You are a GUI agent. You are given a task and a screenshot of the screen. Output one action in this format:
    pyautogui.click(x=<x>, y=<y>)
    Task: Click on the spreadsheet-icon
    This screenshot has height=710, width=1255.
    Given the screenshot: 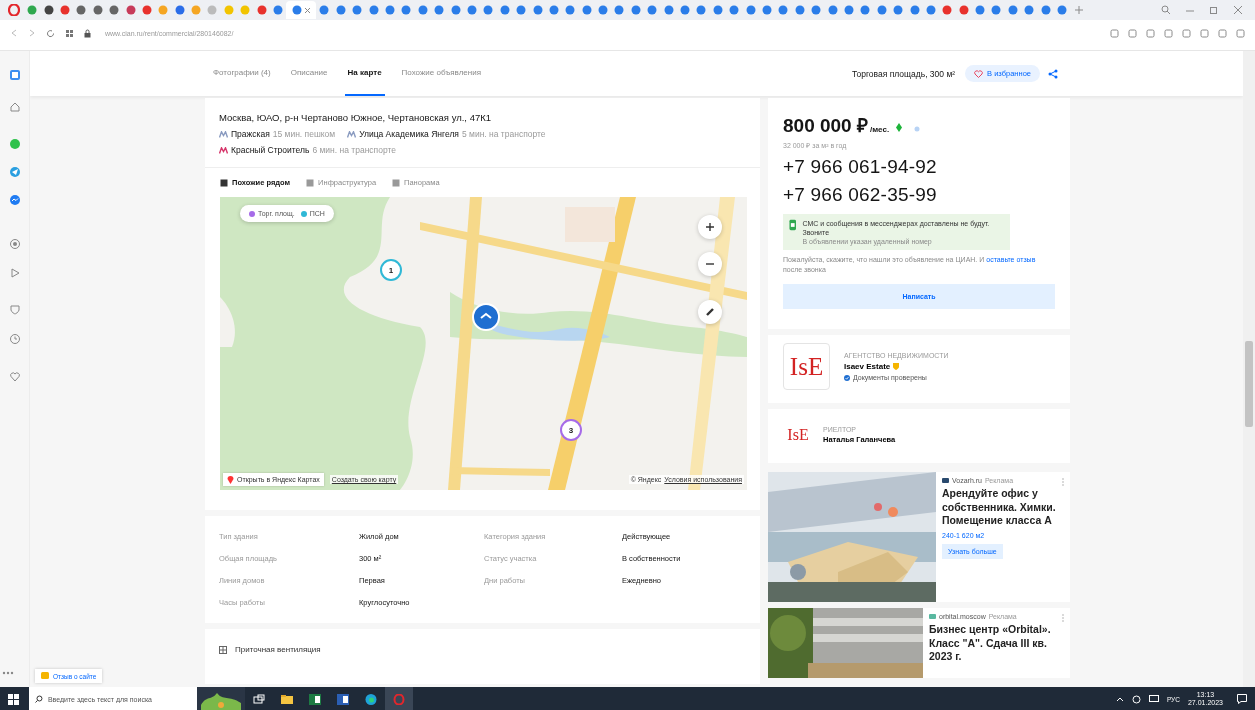 What is the action you would take?
    pyautogui.click(x=315, y=699)
    